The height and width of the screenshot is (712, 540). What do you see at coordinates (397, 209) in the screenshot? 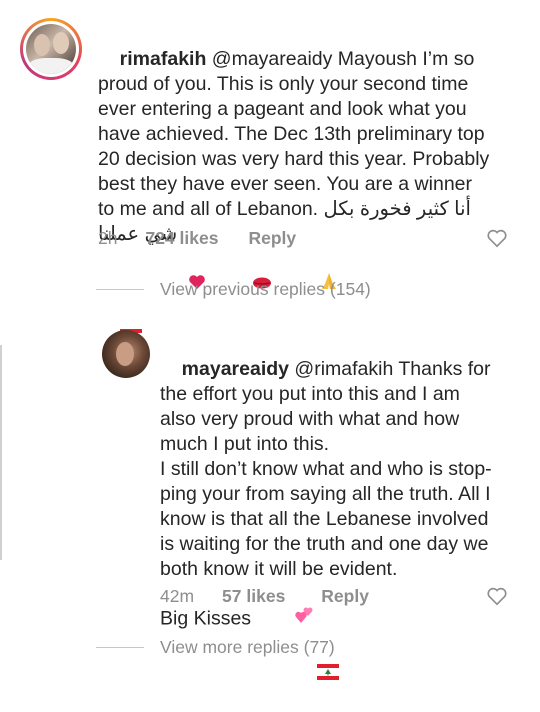
I see `arabic-text: أنا كثير فخورة بكل` at bounding box center [397, 209].